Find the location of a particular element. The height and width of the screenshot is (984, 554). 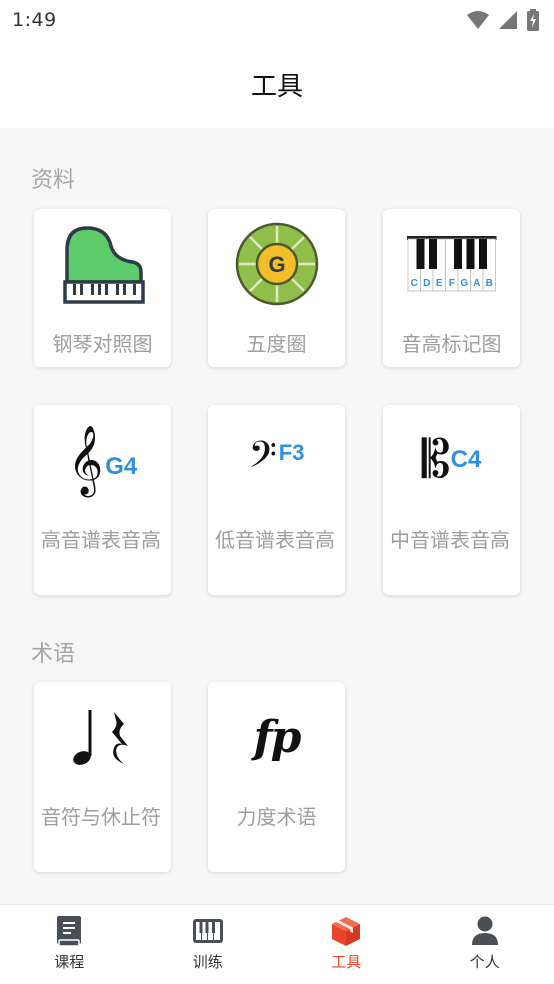

tab-label: 训练 is located at coordinates (207, 962).